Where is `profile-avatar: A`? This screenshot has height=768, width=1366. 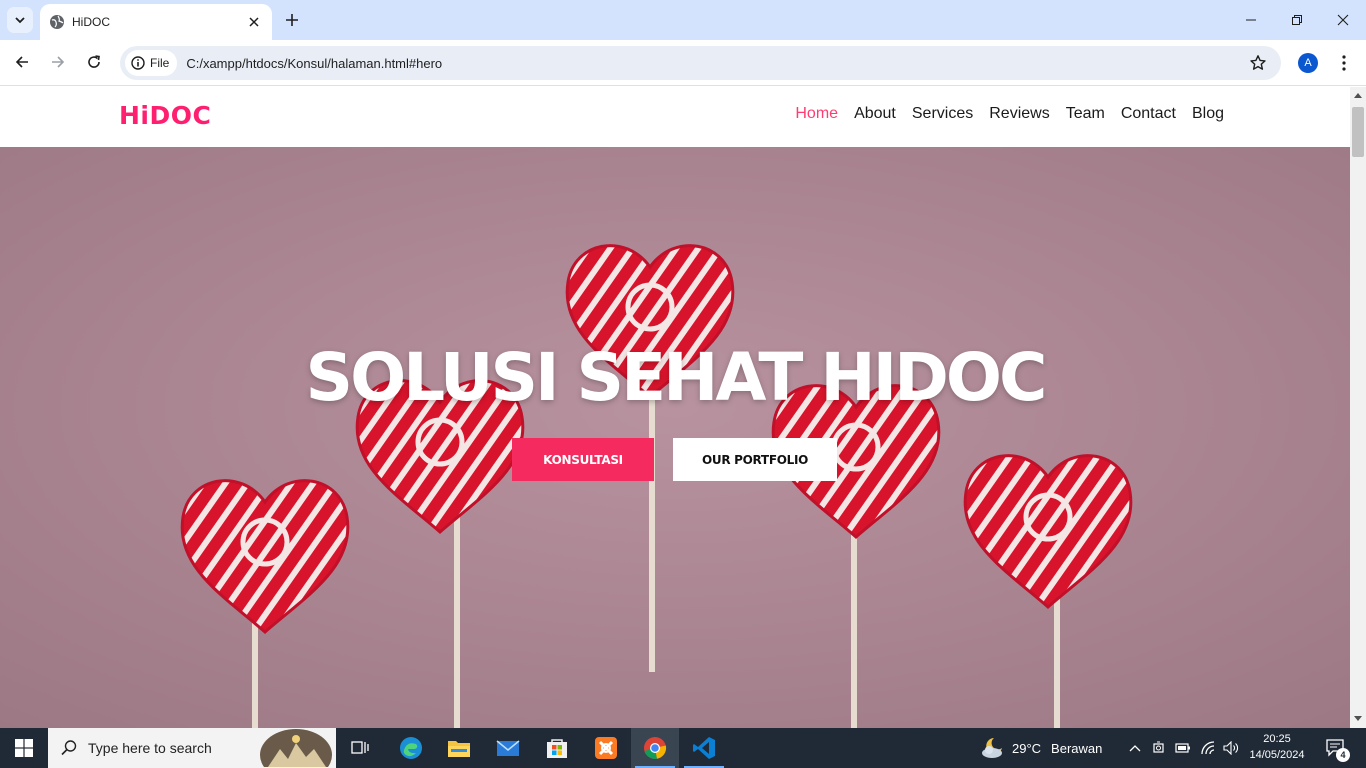 profile-avatar: A is located at coordinates (1308, 63).